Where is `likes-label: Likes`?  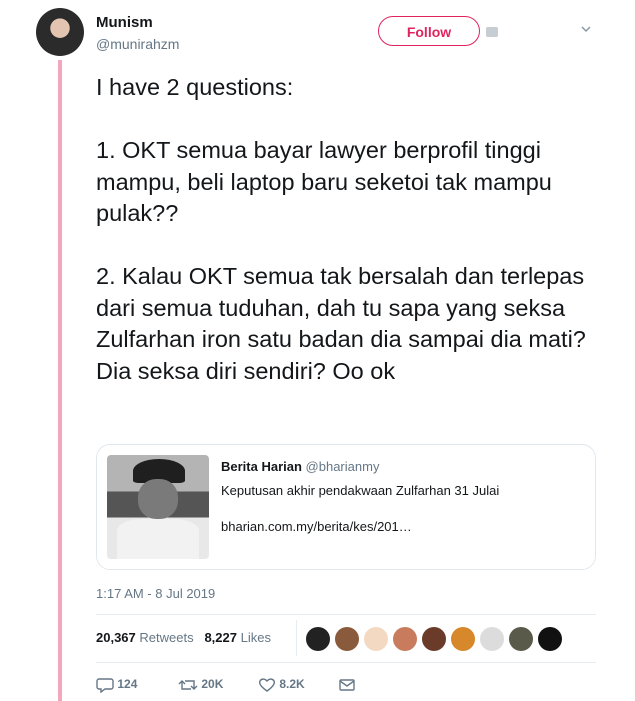
likes-label: Likes is located at coordinates (256, 637).